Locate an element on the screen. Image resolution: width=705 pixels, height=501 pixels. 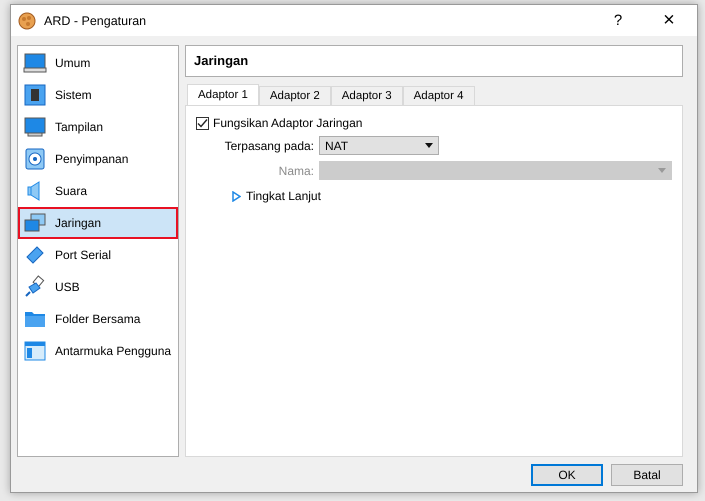
sidebar-item: USB is located at coordinates (98, 287).